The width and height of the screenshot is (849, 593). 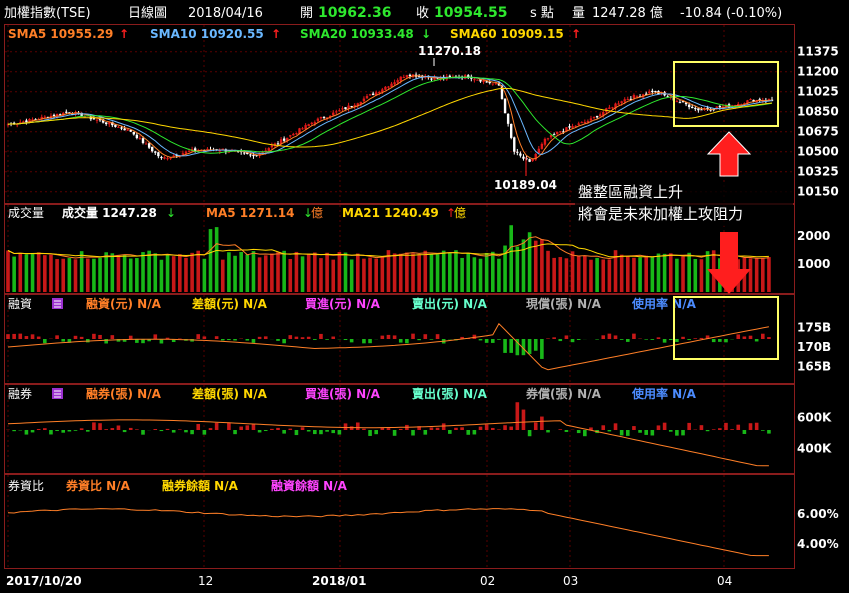 I want to click on volume-ma21-legend: MA21 1240.49, so click(x=390, y=213).